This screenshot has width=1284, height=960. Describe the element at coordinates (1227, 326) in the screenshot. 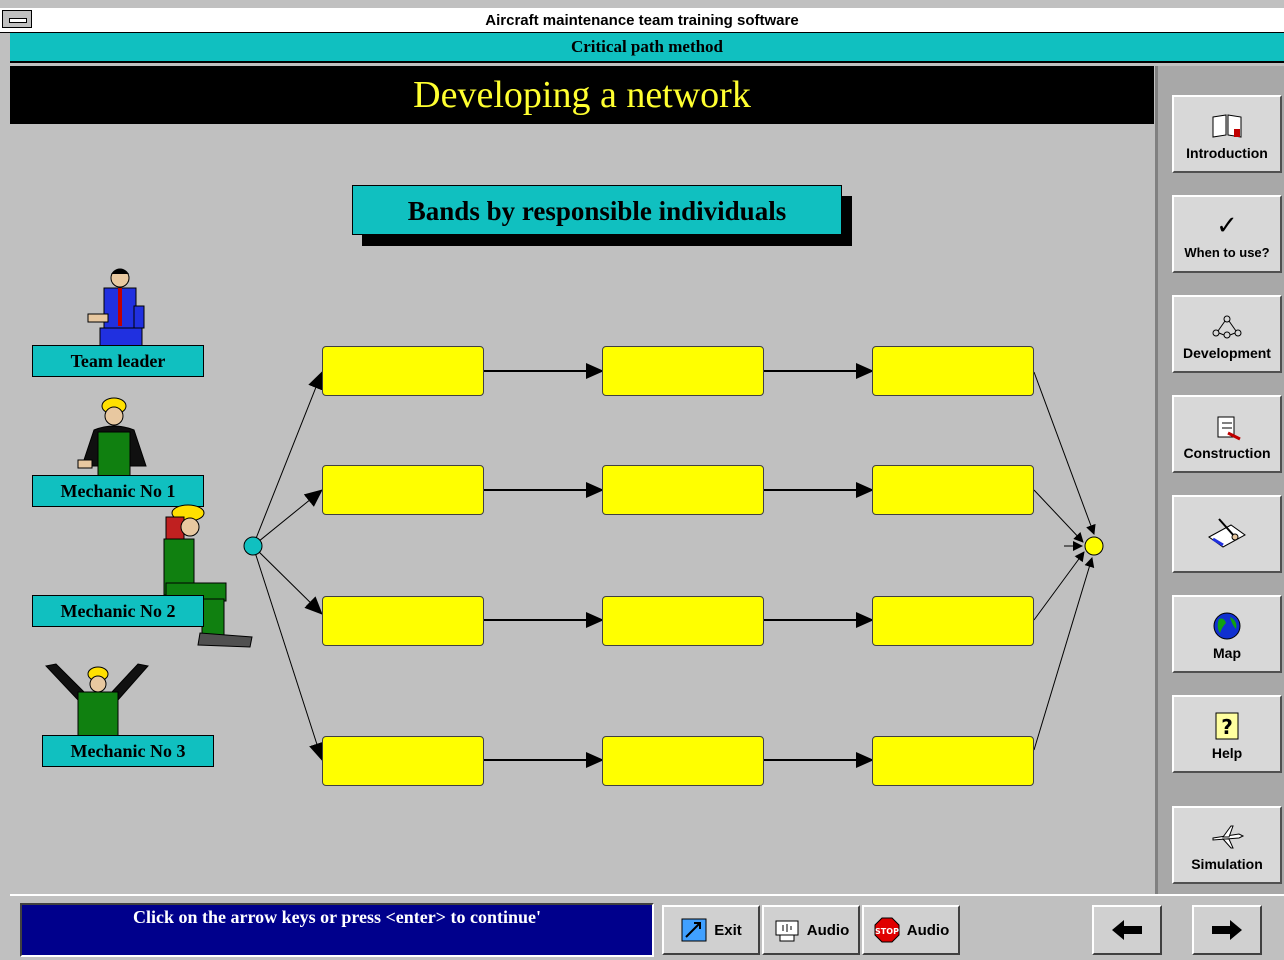

I see `network-icon` at that location.